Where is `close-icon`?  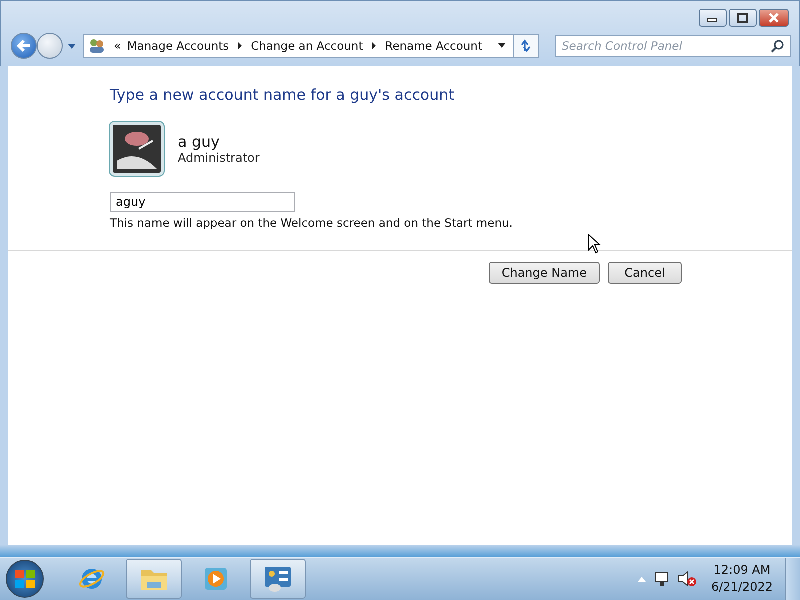 close-icon is located at coordinates (774, 18).